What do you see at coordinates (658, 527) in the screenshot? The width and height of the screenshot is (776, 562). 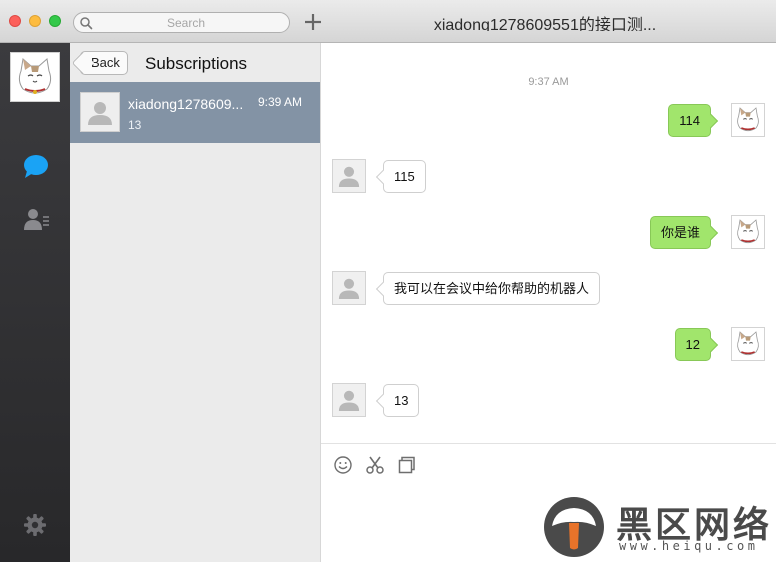 I see `site-watermark: 黑区网络 www.heiqu.com` at bounding box center [658, 527].